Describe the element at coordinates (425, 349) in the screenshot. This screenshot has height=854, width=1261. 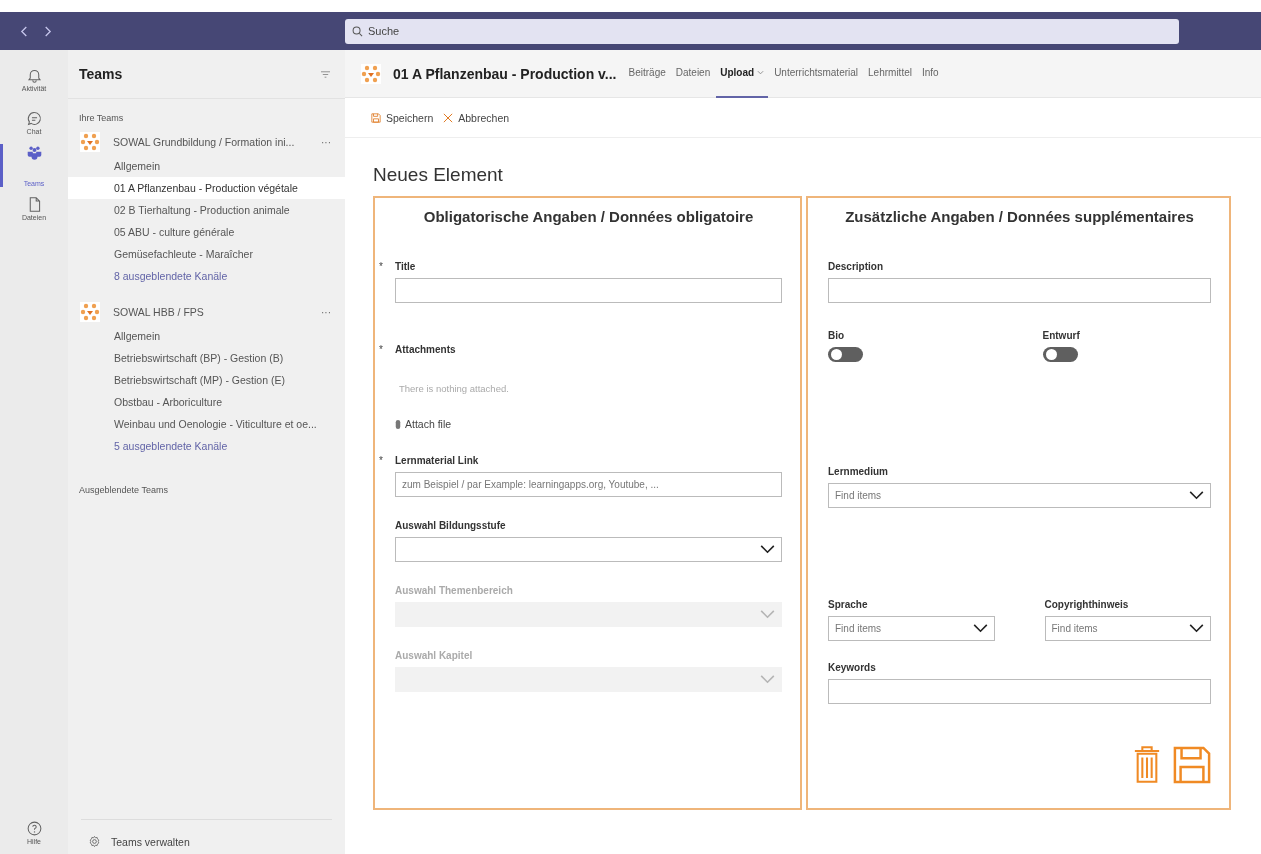
I see `field-label: Attachments` at that location.